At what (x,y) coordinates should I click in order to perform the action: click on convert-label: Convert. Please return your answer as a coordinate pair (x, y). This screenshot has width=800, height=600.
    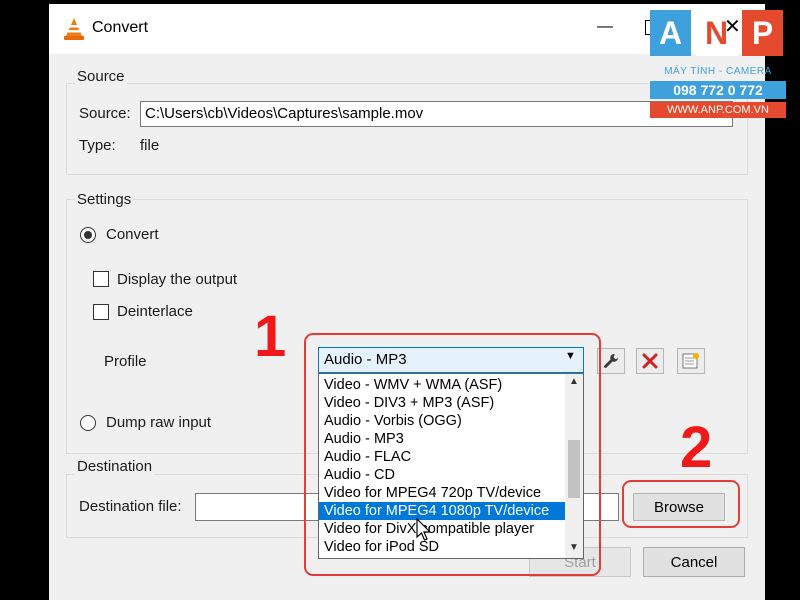
    Looking at the image, I should click on (132, 234).